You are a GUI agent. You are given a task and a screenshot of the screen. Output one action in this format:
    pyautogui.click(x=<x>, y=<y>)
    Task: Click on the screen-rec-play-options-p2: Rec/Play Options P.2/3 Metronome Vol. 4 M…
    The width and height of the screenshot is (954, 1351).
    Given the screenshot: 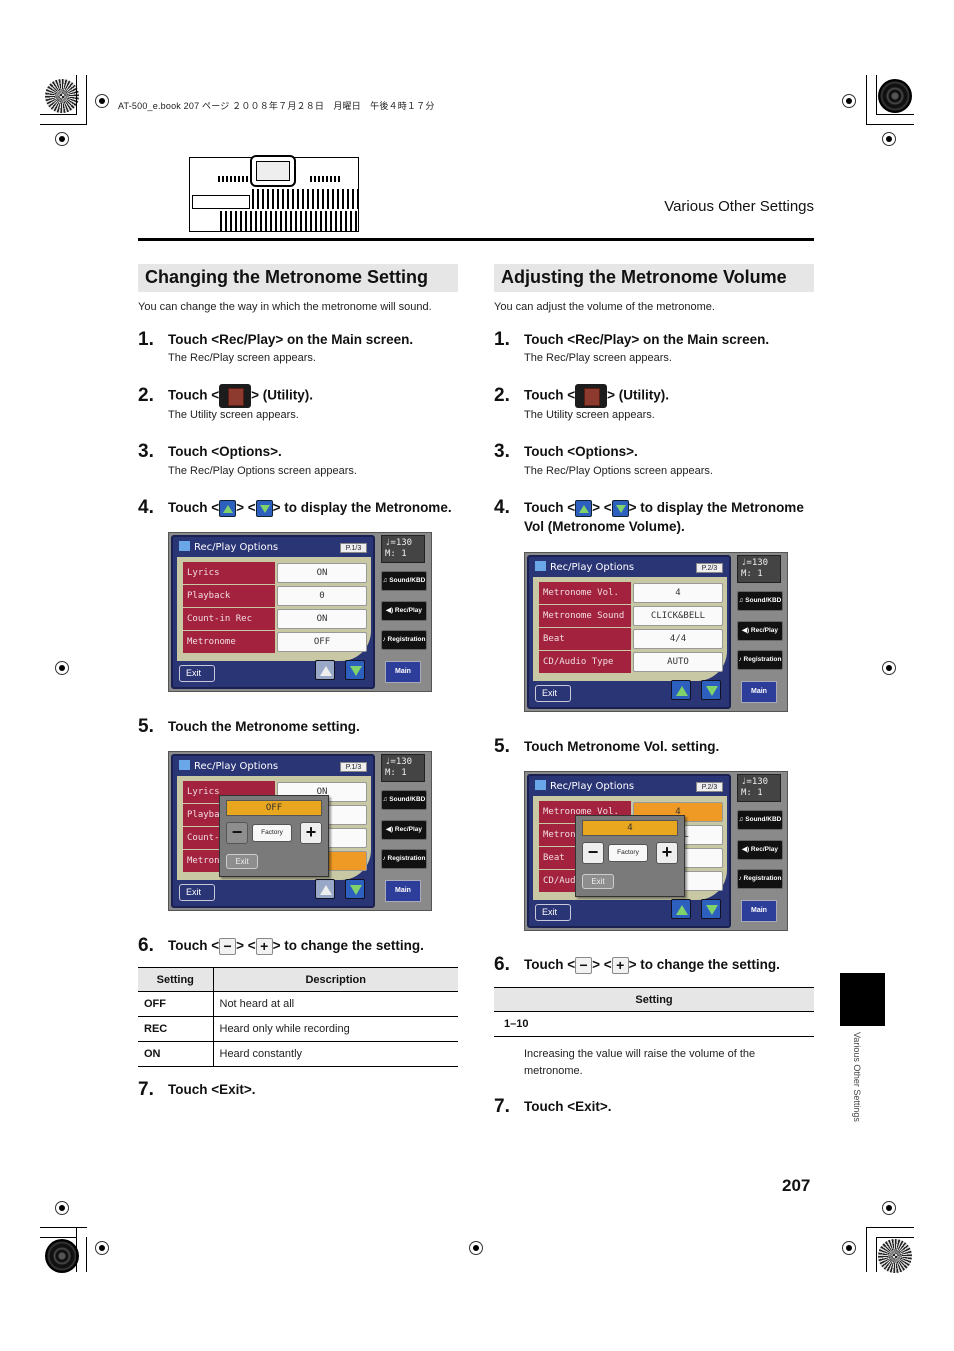 What is the action you would take?
    pyautogui.click(x=656, y=632)
    